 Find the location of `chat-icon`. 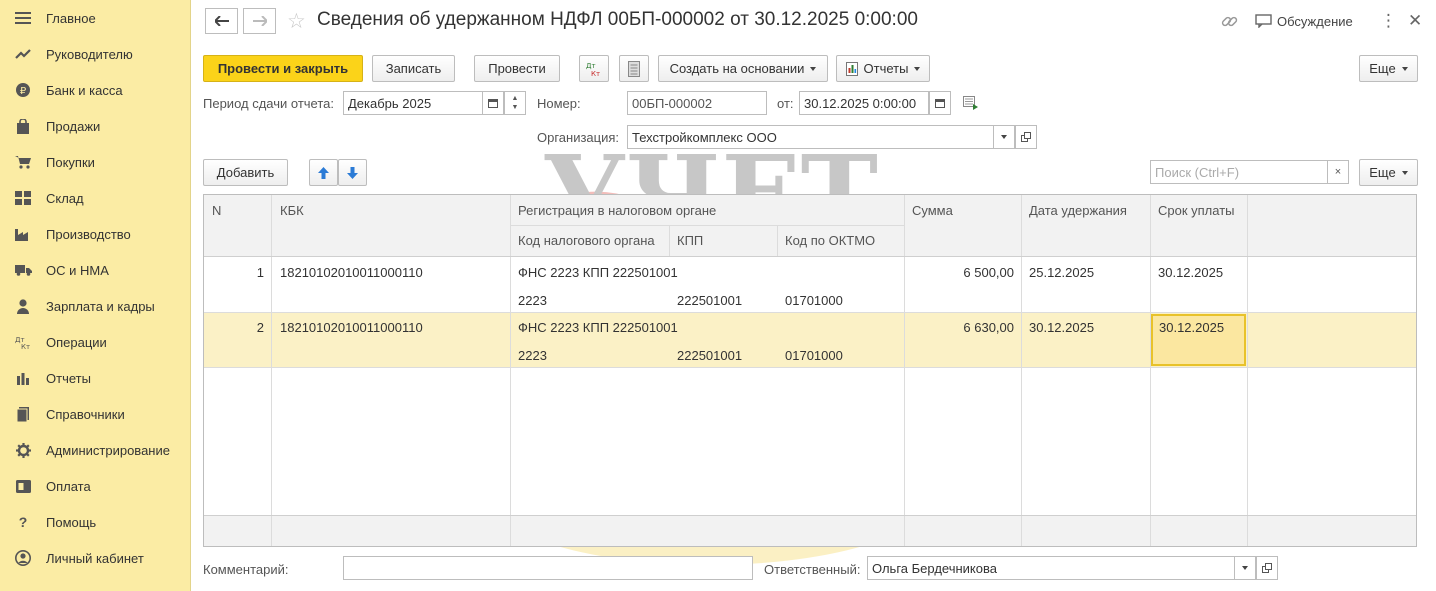

chat-icon is located at coordinates (1263, 21).